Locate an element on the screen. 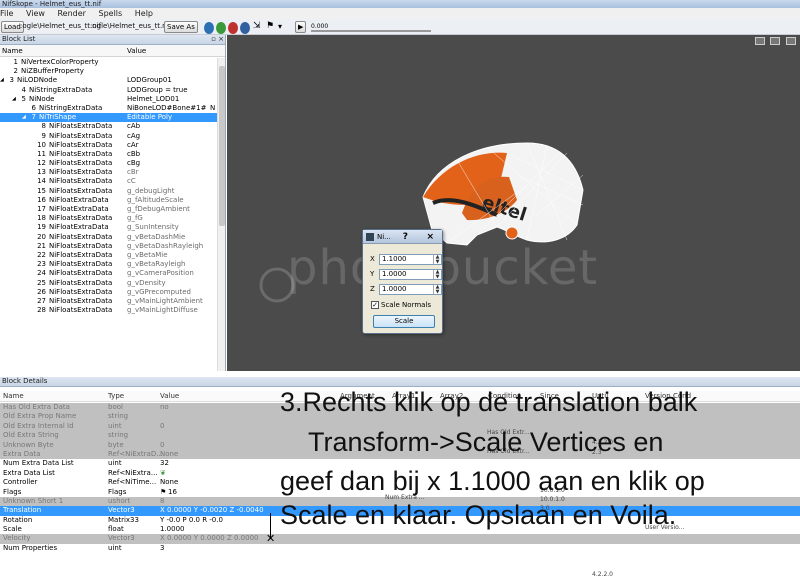 The height and width of the screenshot is (584, 800). tree-row: 6 NiStringExtraData NiBoneLOD#Bone#1# N is located at coordinates (109, 108).